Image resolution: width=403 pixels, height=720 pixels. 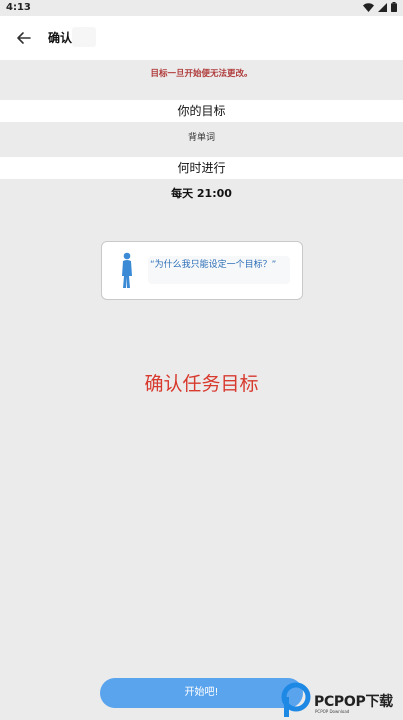 What do you see at coordinates (353, 702) in the screenshot?
I see `watermark-text: PCPOP下载` at bounding box center [353, 702].